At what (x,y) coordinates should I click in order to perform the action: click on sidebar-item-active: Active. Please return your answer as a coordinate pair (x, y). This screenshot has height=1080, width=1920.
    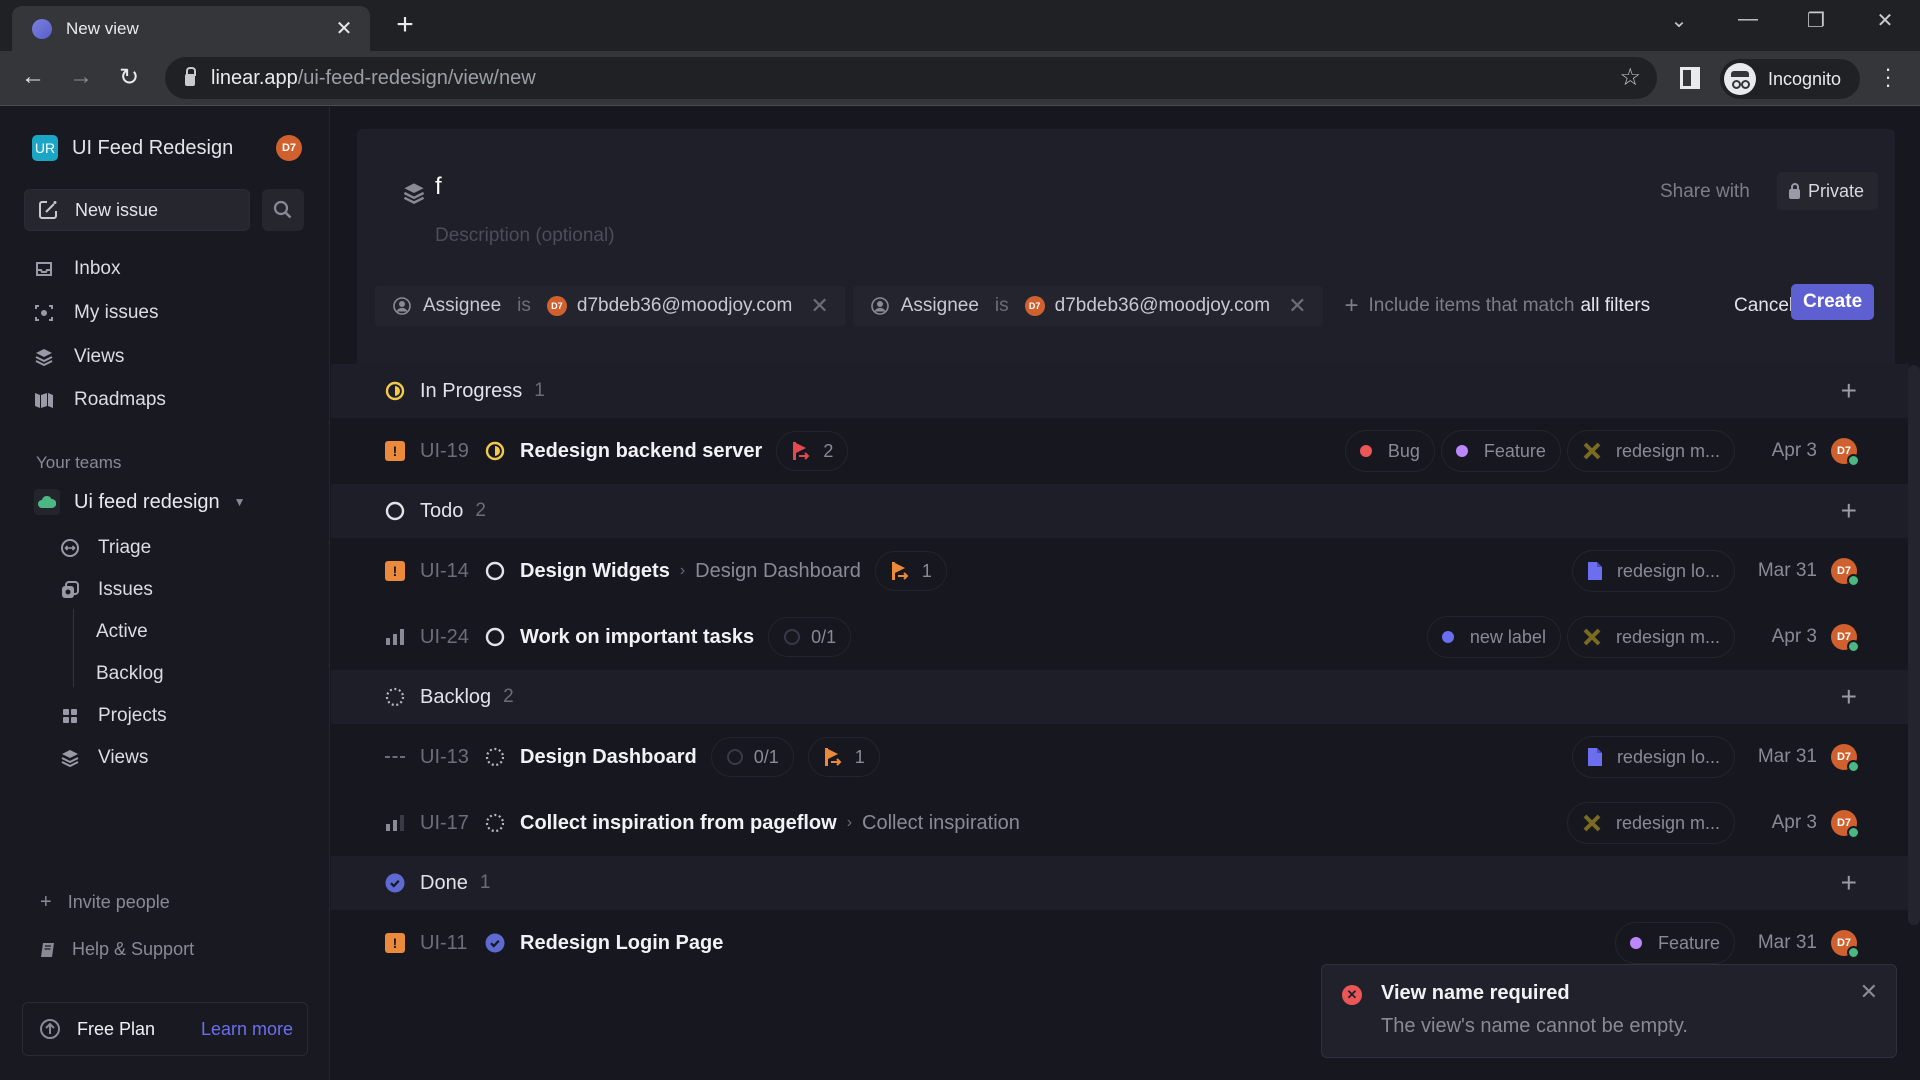
    Looking at the image, I should click on (113, 632).